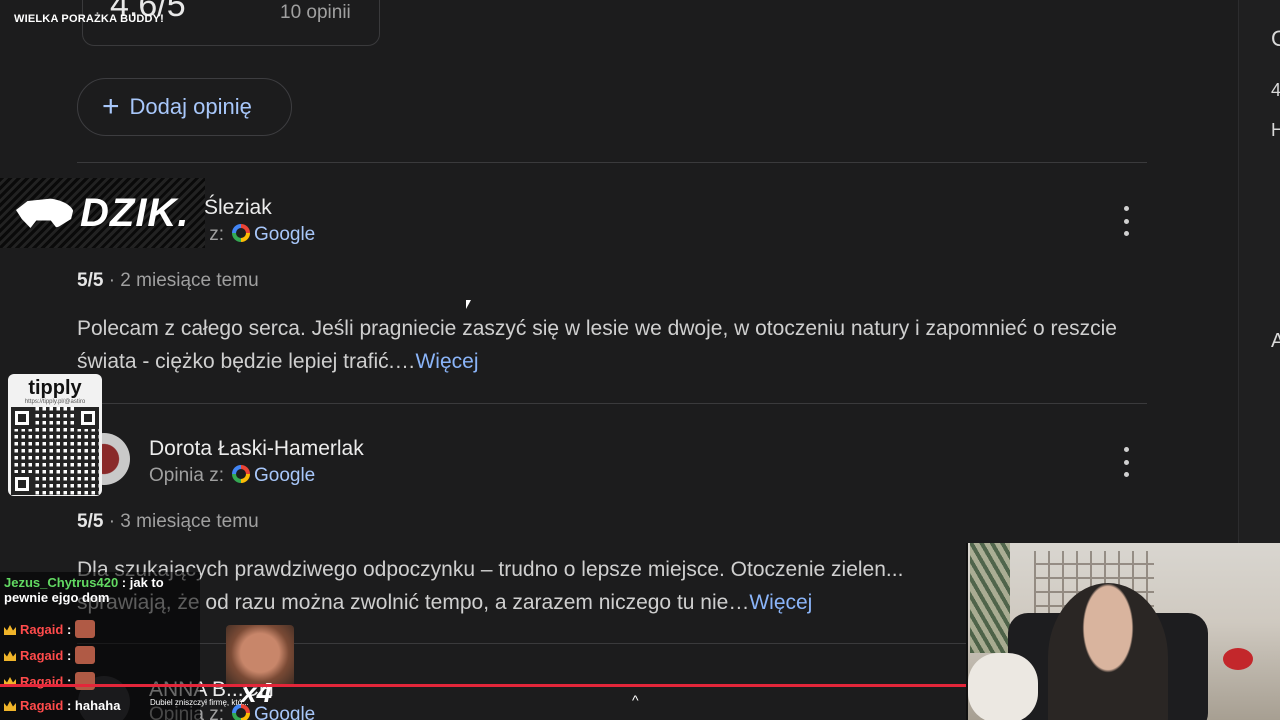  Describe the element at coordinates (990, 598) in the screenshot. I see `plant` at that location.